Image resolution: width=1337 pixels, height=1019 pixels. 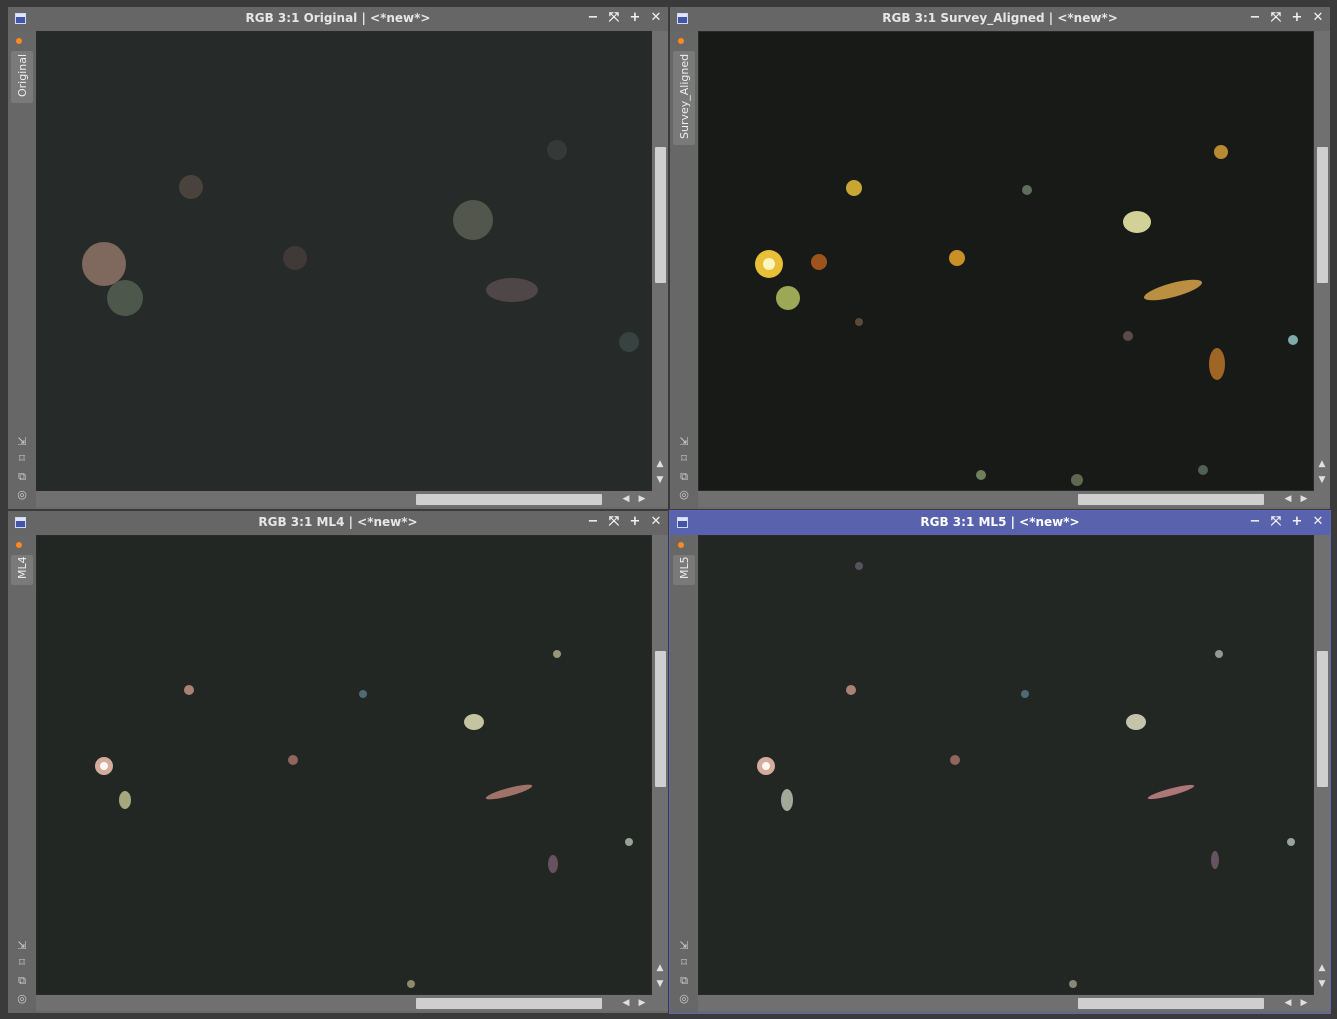 What do you see at coordinates (684, 98) in the screenshot?
I see `view-identifier-tab: Survey_Aligned` at bounding box center [684, 98].